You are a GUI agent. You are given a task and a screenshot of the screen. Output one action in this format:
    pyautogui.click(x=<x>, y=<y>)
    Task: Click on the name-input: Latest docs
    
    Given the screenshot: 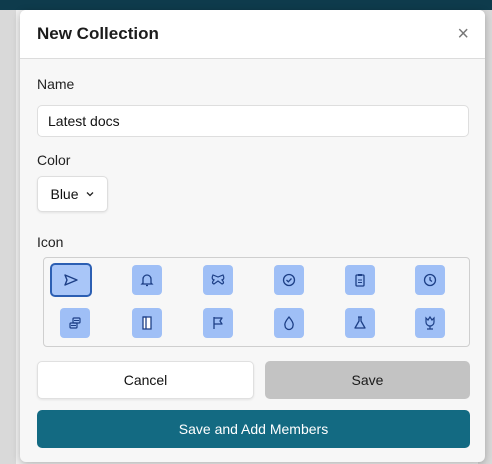 What is the action you would take?
    pyautogui.click(x=253, y=121)
    